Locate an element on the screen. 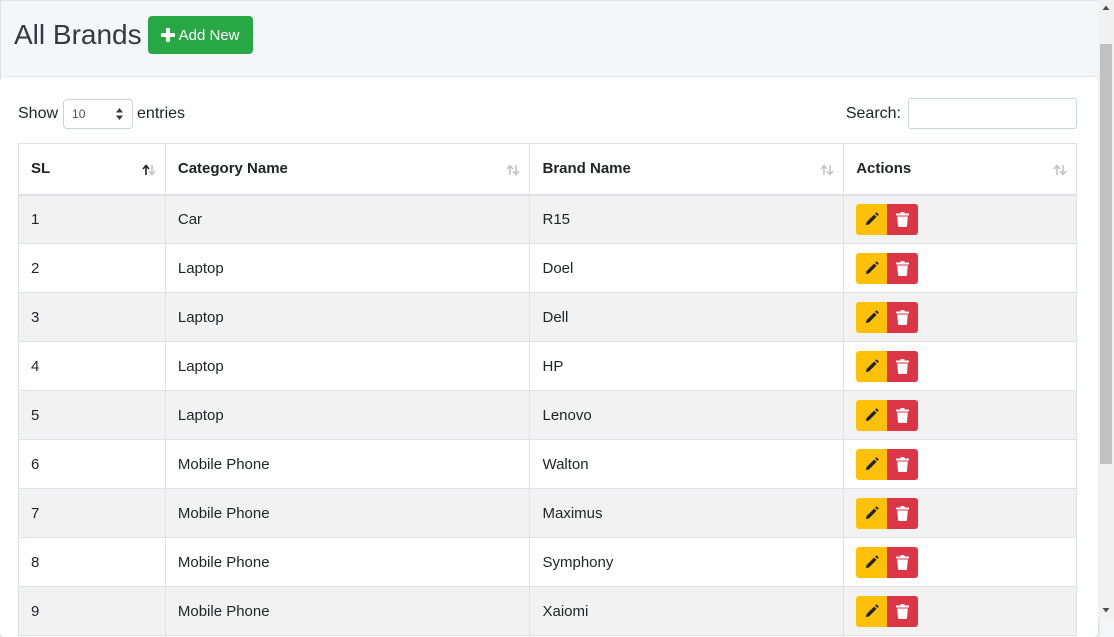 This screenshot has width=1114, height=637. scroll-down-arrow-icon is located at coordinates (1106, 610).